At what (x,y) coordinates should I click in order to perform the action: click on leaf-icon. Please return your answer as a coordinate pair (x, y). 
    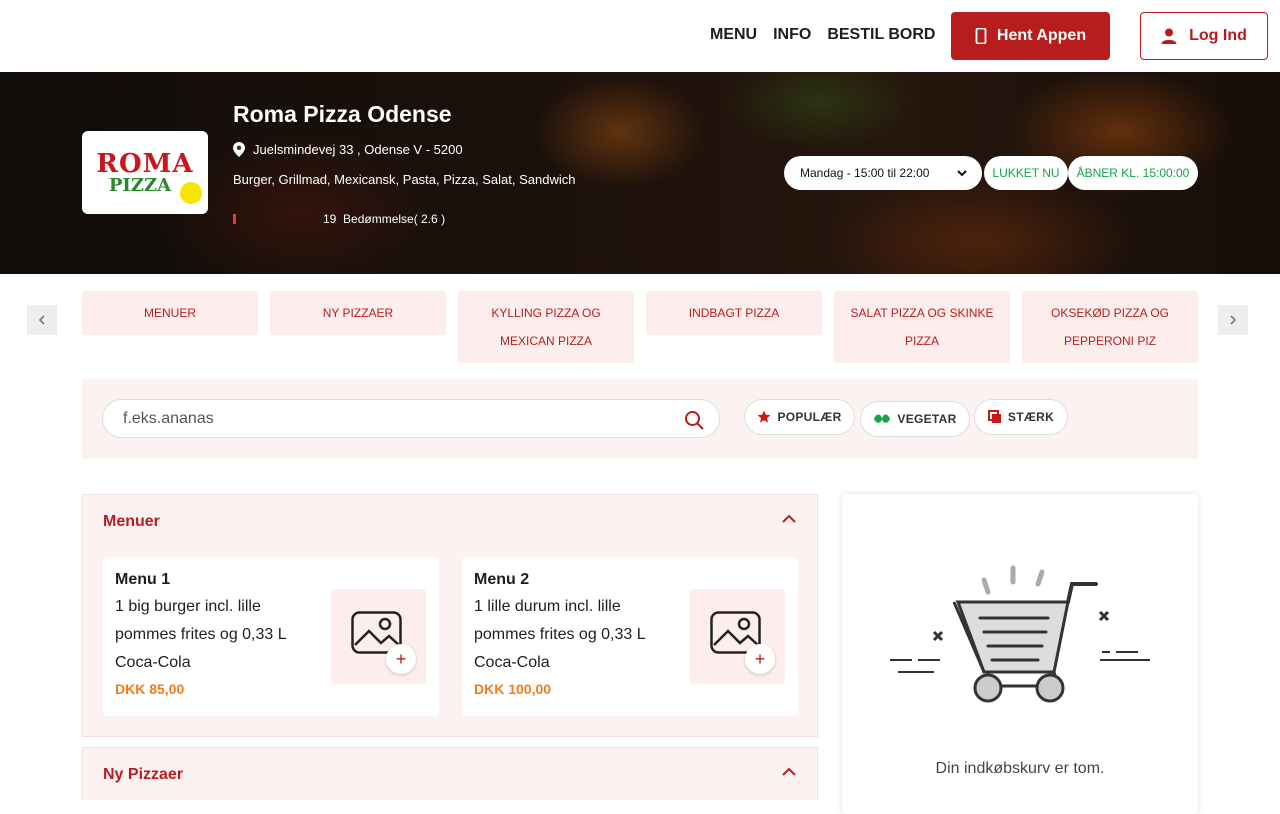
    Looking at the image, I should click on (882, 418).